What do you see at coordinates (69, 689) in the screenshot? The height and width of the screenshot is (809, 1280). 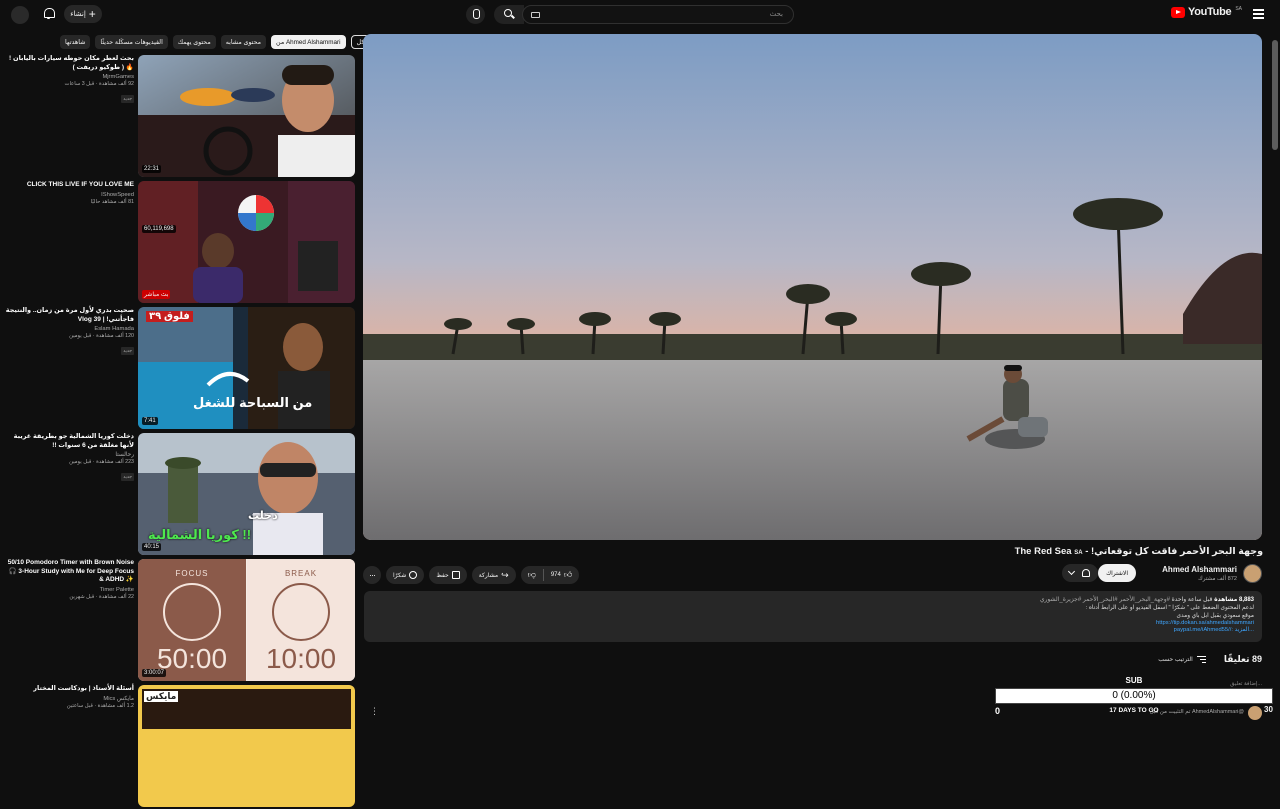 I see `video-title: أسئلة الأستاذ | بودكاست المختار` at bounding box center [69, 689].